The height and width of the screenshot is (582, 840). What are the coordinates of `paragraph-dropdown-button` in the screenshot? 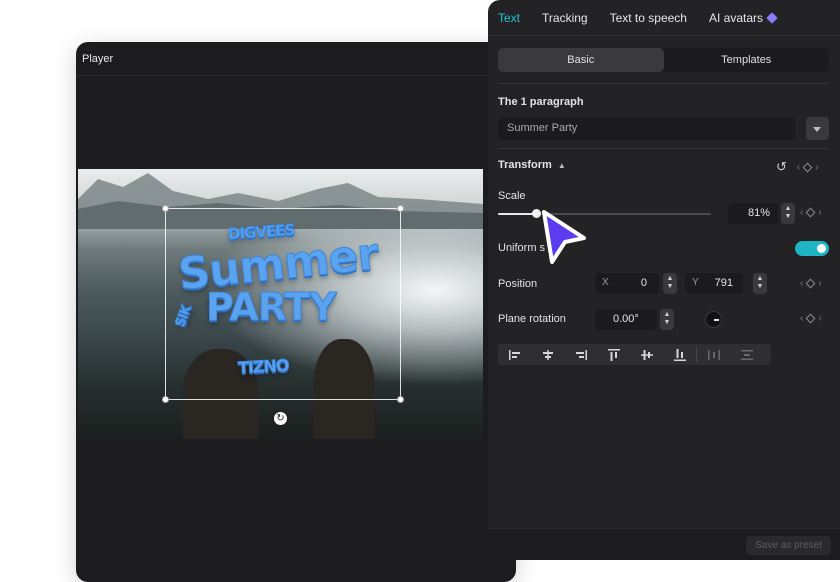 It's located at (817, 128).